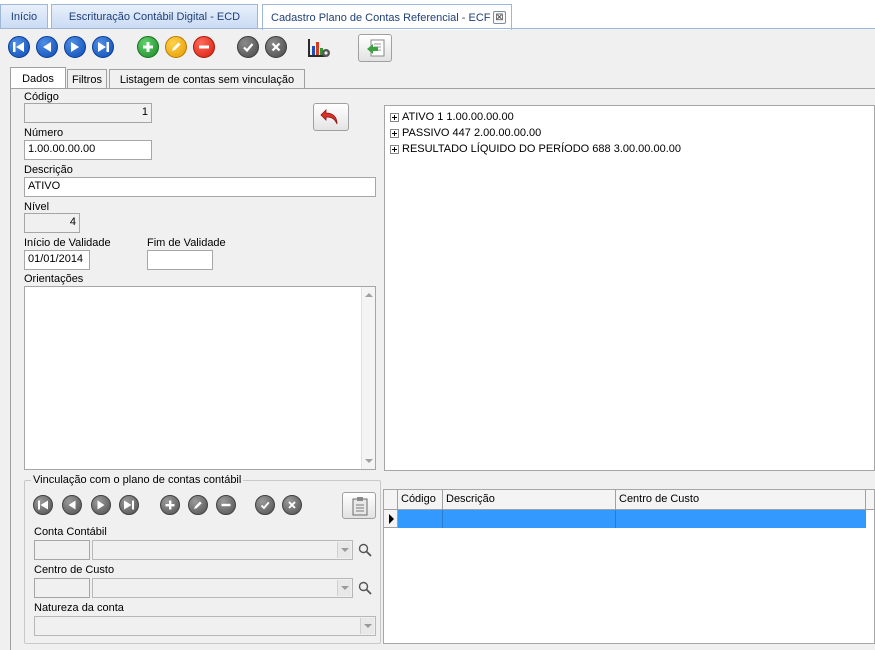 This screenshot has width=875, height=650. Describe the element at coordinates (529, 500) in the screenshot. I see `grid-col-descricao: Descrição` at that location.